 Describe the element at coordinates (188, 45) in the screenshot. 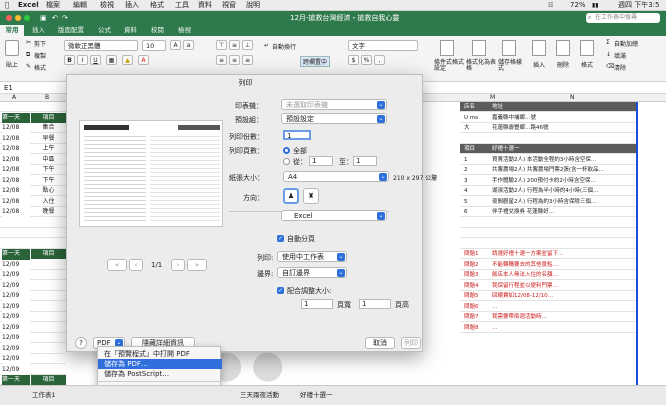

I see `shrink-font-icon: a` at that location.